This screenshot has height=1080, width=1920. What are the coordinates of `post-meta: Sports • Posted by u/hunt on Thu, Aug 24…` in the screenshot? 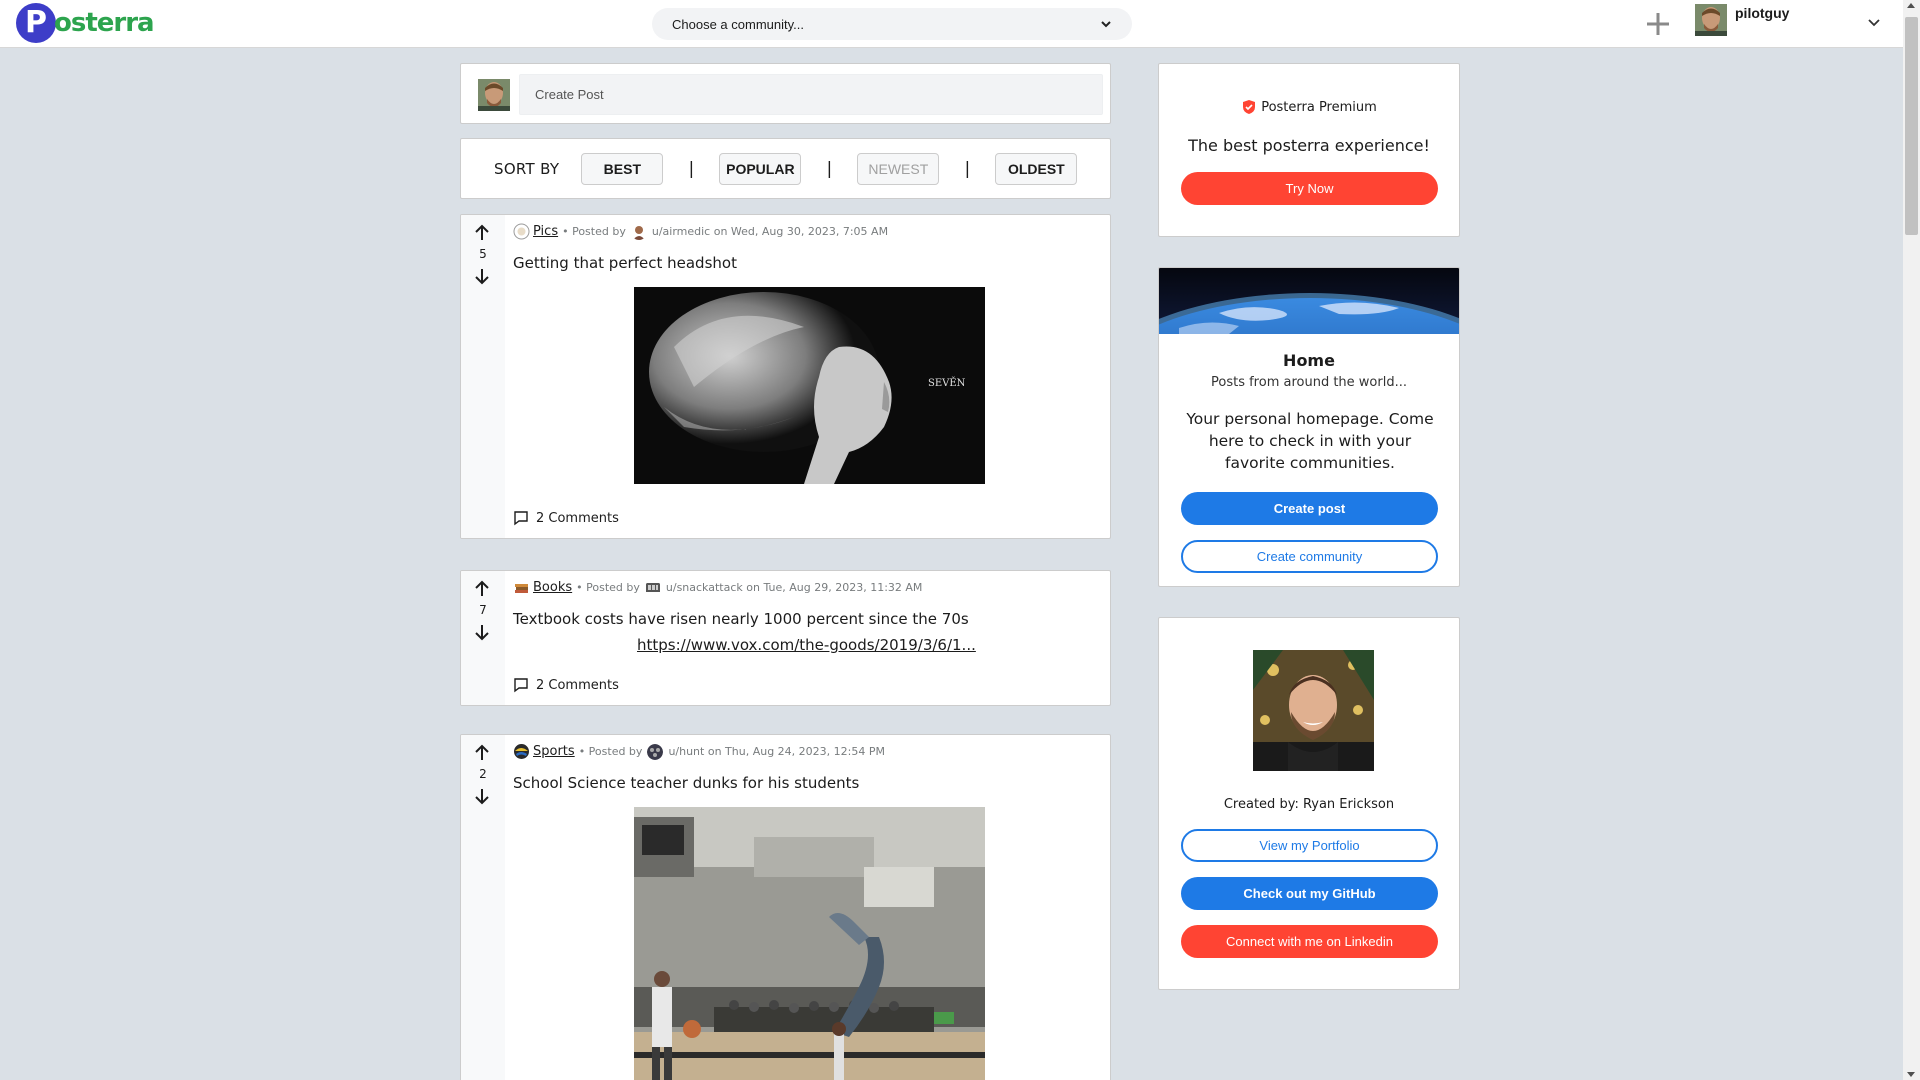 It's located at (699, 751).